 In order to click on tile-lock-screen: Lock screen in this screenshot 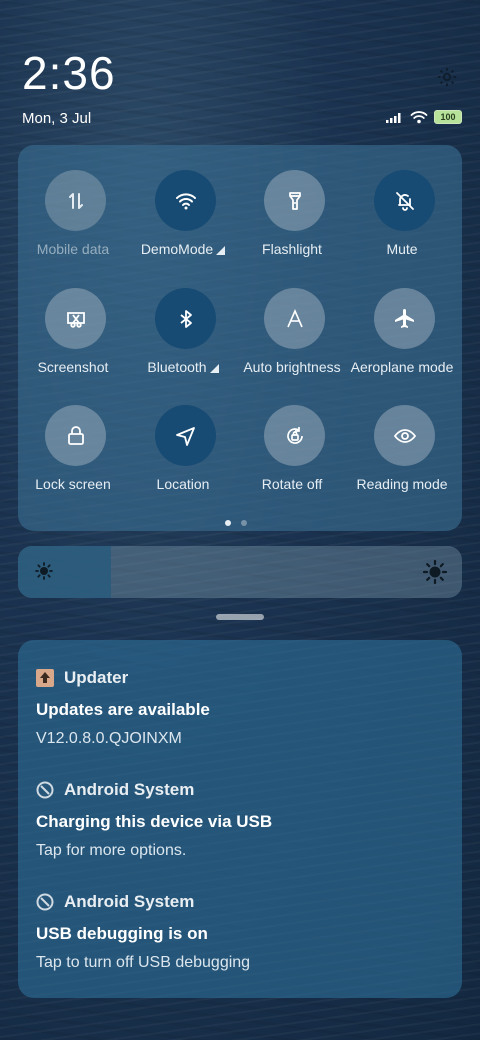, I will do `click(73, 436)`.